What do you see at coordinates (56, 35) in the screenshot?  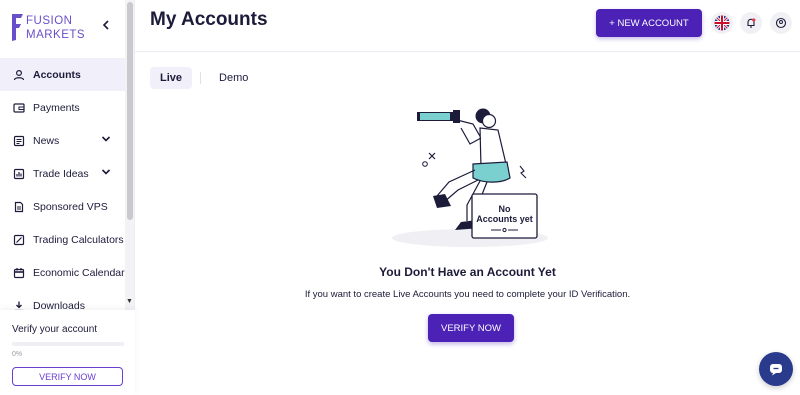 I see `logo-line2: MARKETS` at bounding box center [56, 35].